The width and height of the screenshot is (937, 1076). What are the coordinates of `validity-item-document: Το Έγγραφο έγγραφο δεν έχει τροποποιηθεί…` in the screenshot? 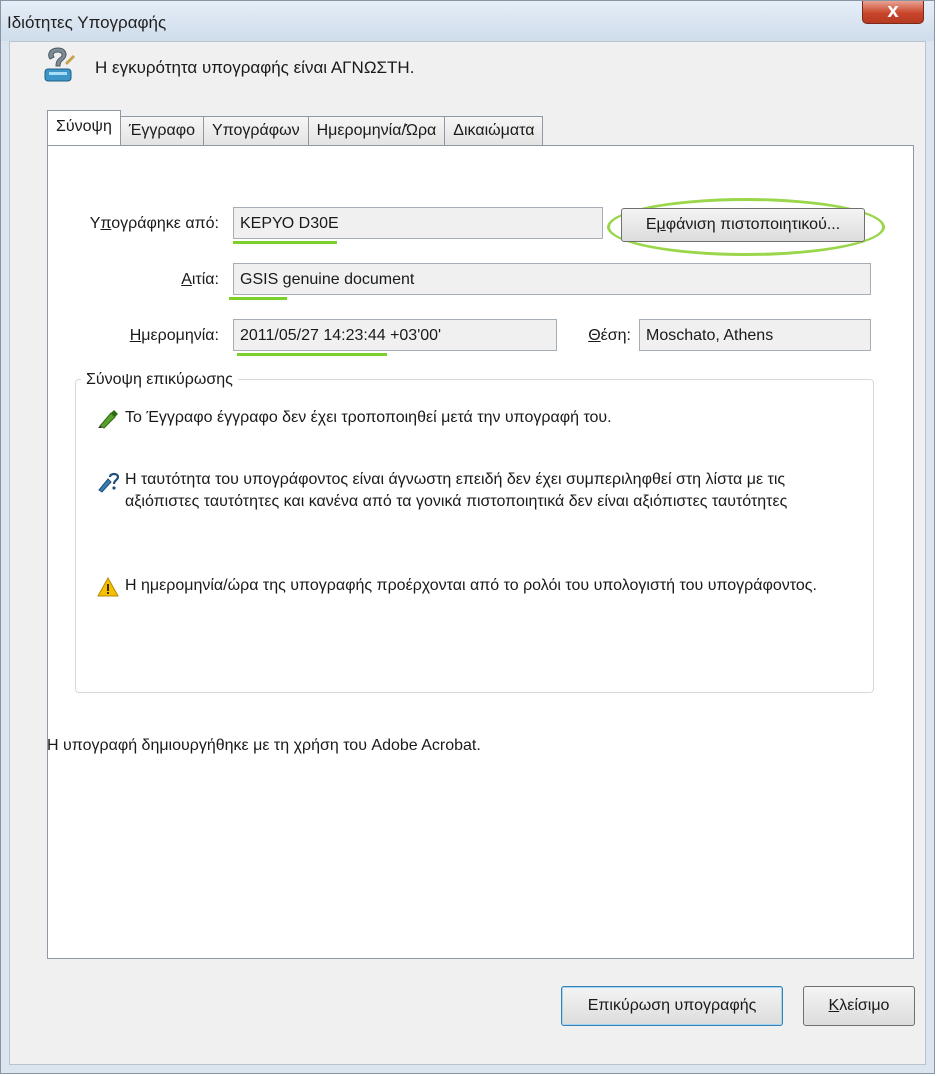 It's located at (471, 421).